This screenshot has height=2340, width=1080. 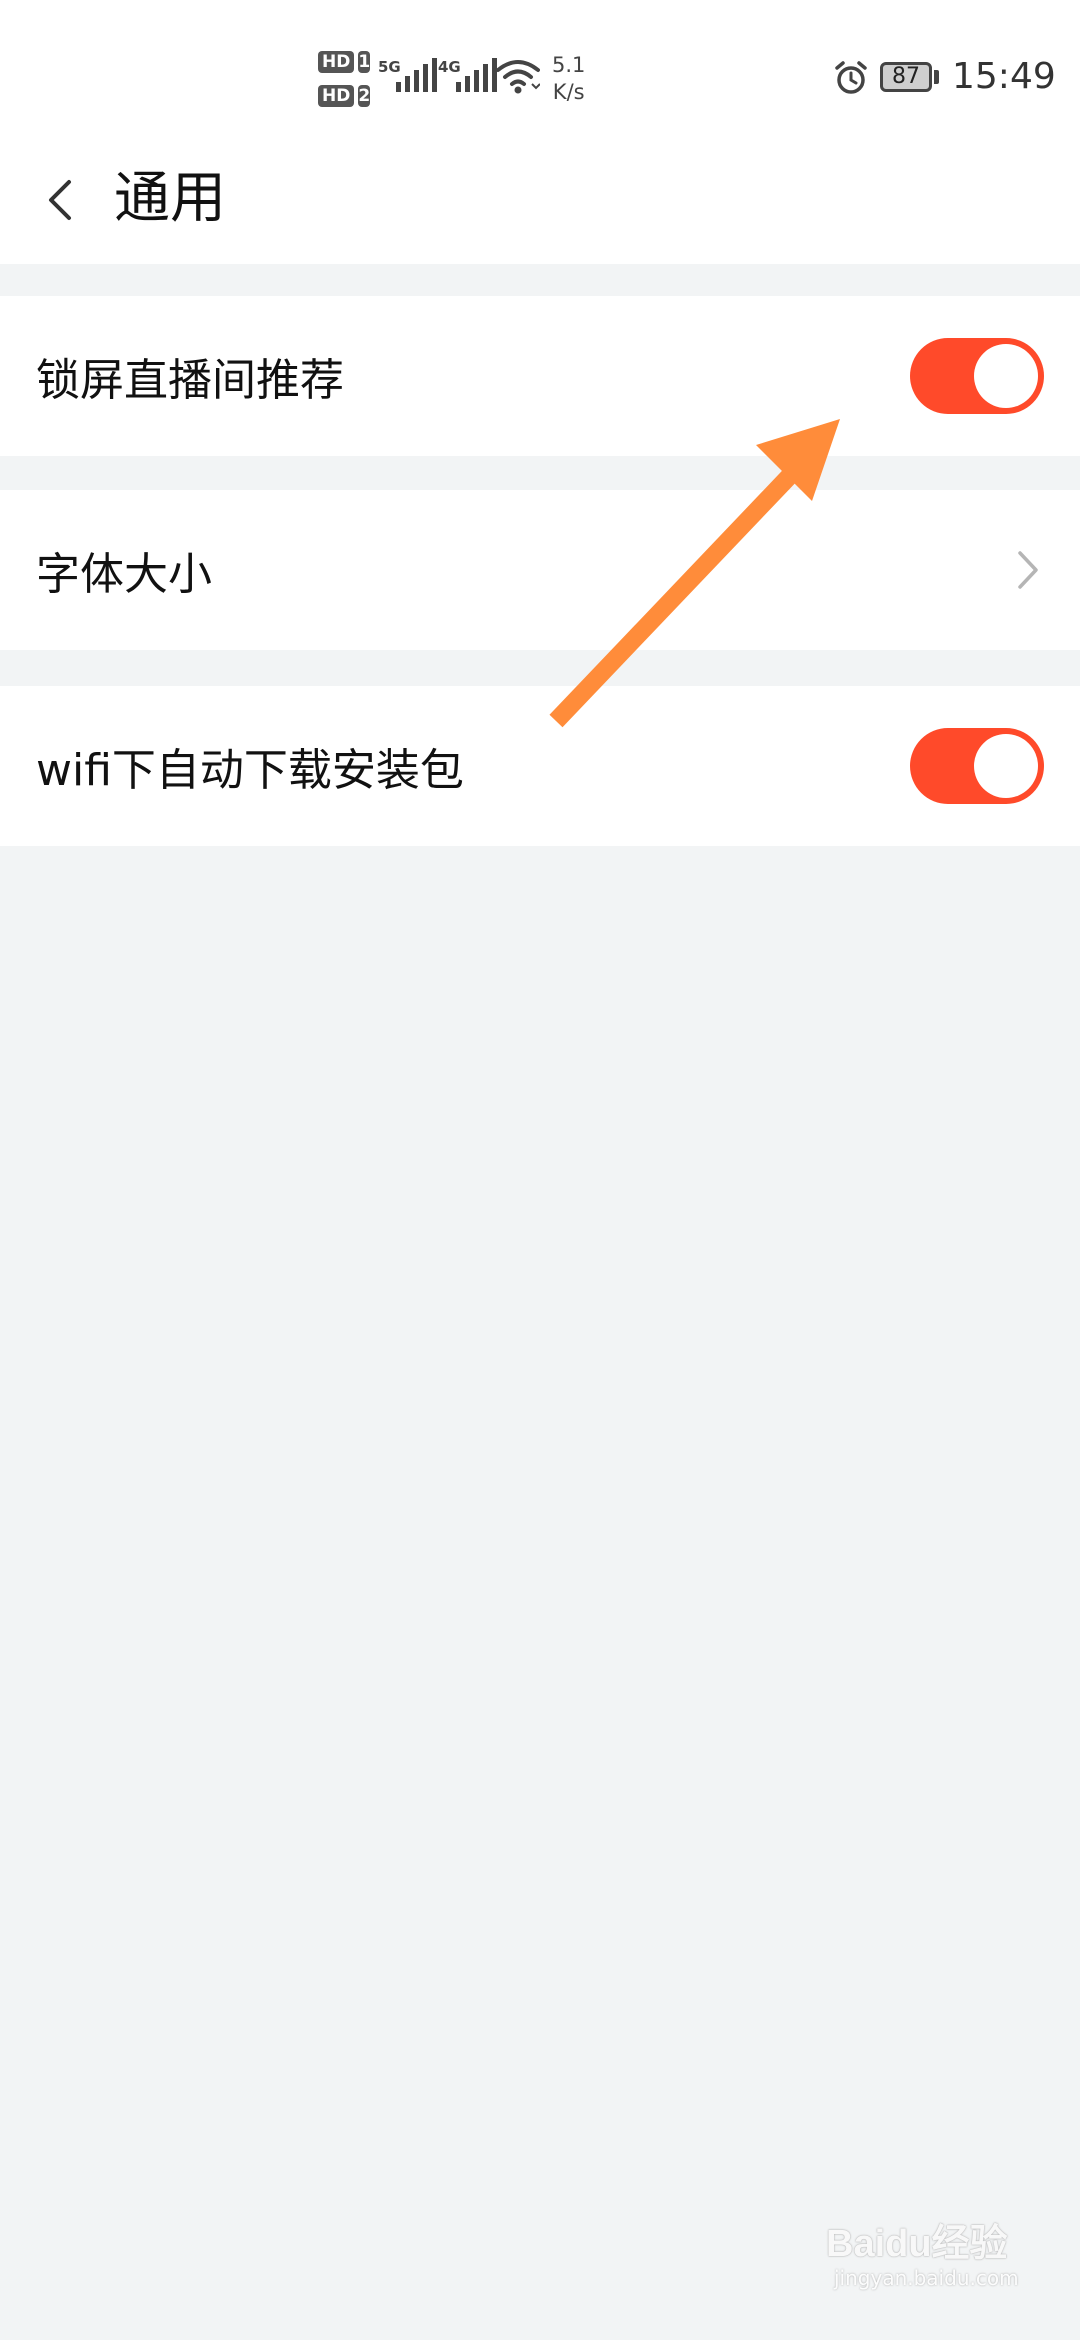 I want to click on setting-label: wifi下自动下载安装包, so click(x=250, y=770).